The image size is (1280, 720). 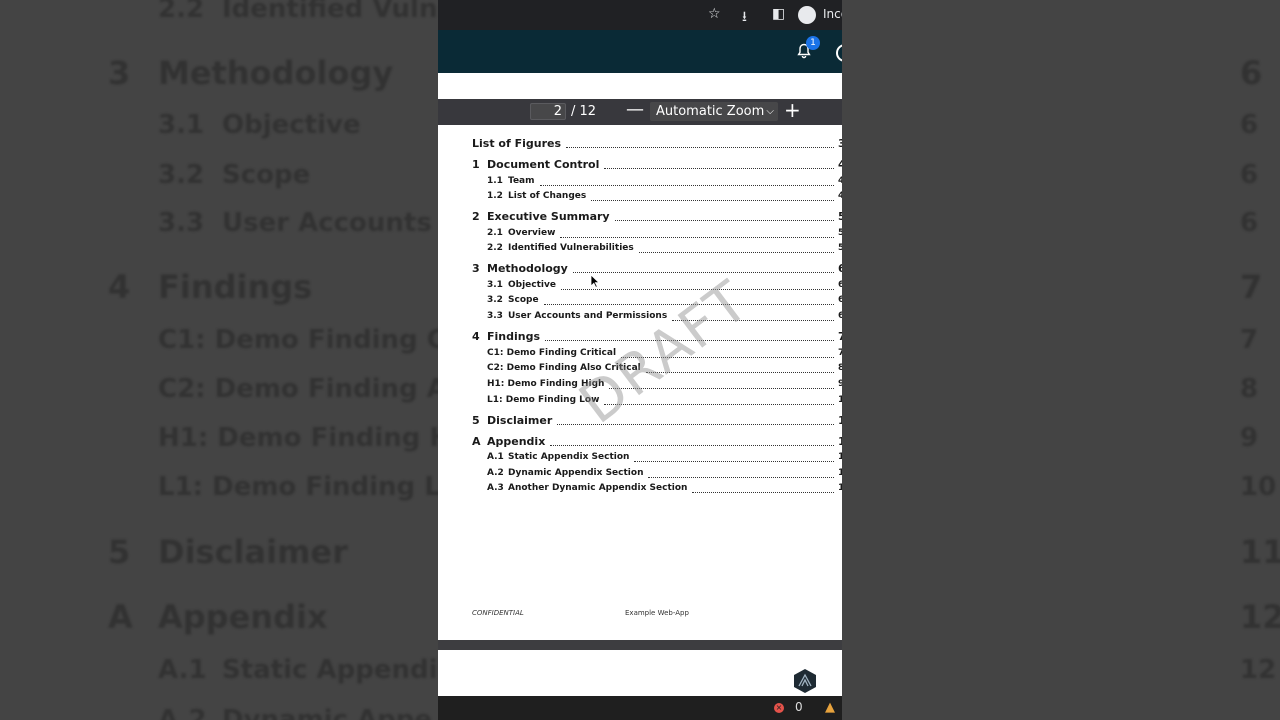 I want to click on app-header: 1, so click(x=640, y=51).